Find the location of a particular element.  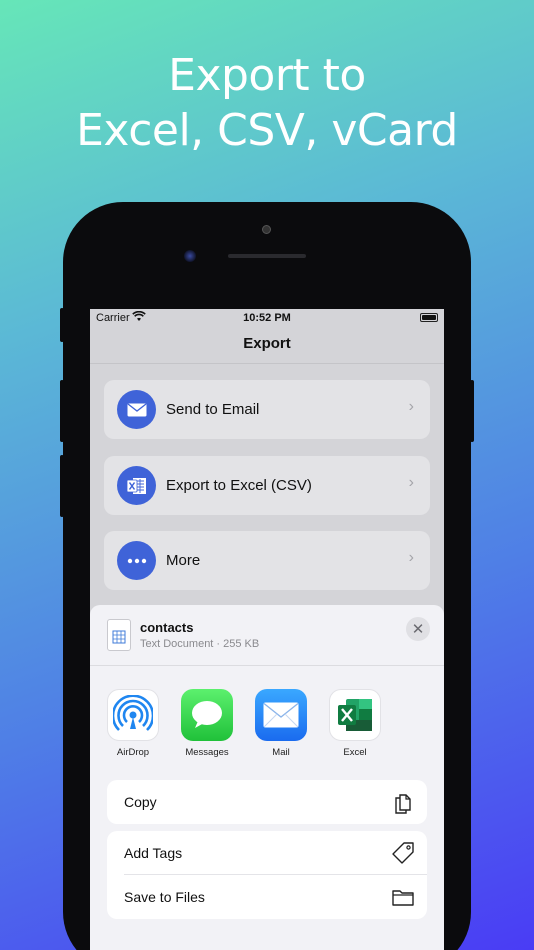

menu-label: Send to Email is located at coordinates (213, 409).